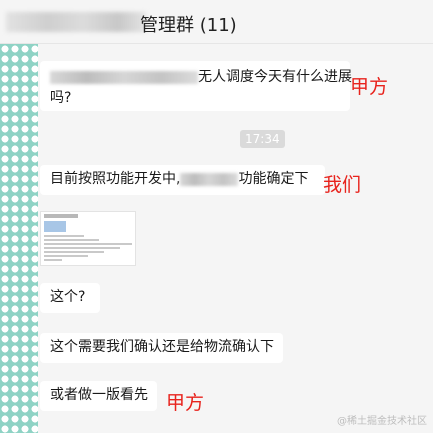 The image size is (433, 433). I want to click on message-text: 或者做一版看先, so click(99, 395).